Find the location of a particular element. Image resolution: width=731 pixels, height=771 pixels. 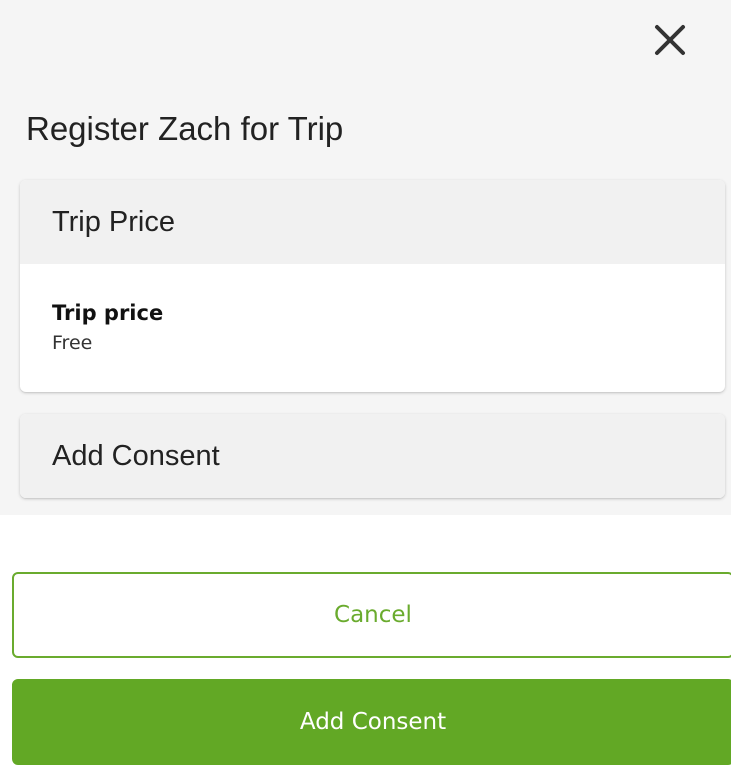

page-title: Register Zach for Trip is located at coordinates (185, 128).